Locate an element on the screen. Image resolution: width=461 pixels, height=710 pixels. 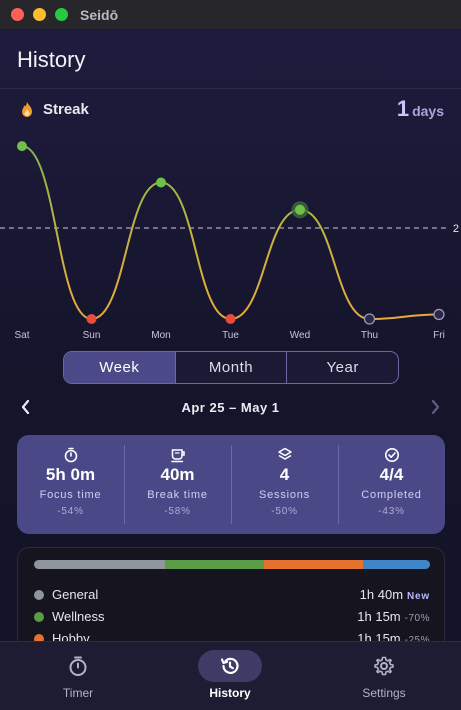
category-time: 1h 40m New is located at coordinates (395, 594).